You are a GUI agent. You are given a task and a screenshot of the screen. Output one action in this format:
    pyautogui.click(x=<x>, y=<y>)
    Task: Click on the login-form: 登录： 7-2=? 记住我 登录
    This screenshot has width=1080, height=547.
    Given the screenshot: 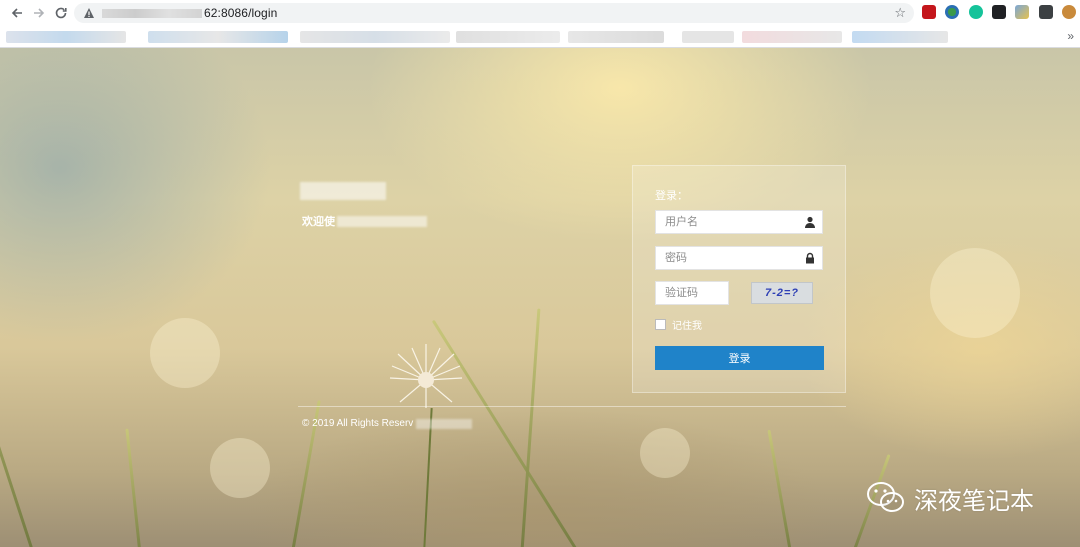 What is the action you would take?
    pyautogui.click(x=739, y=279)
    